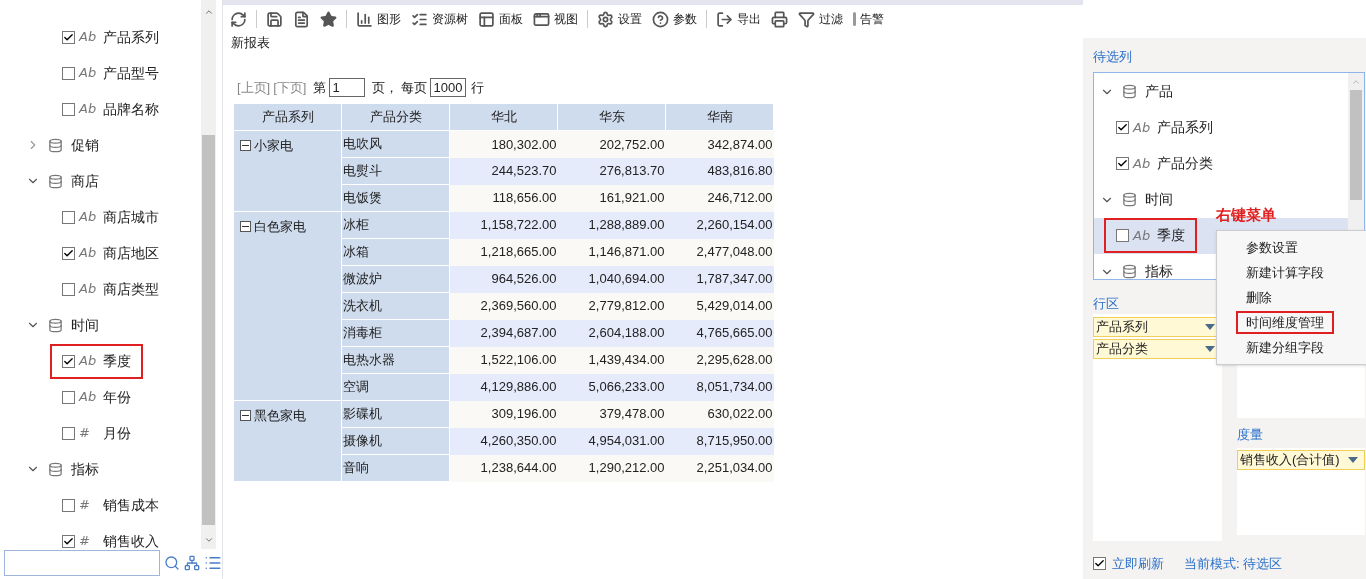 This screenshot has width=1366, height=579. I want to click on table-cell: 964,526.00, so click(503, 279).